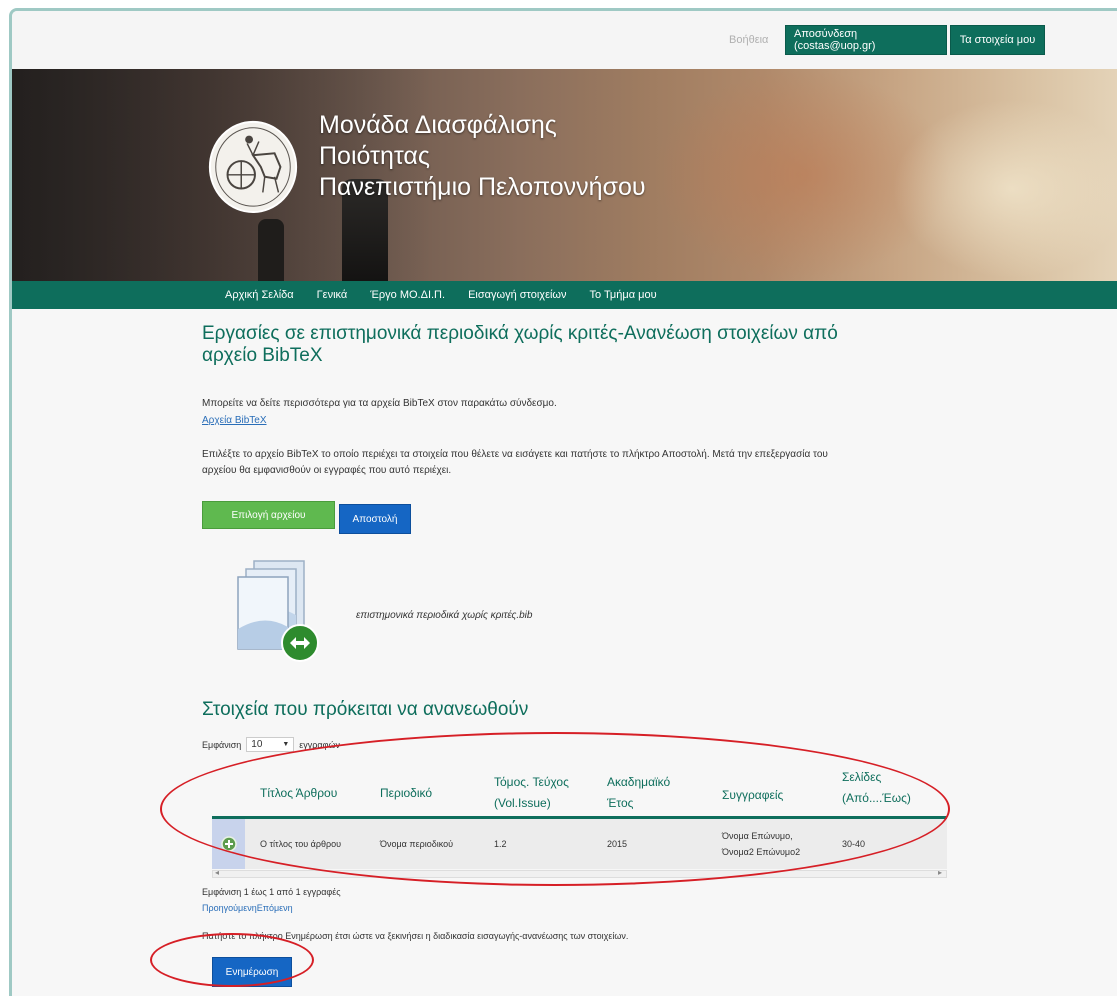 This screenshot has height=996, width=1117. What do you see at coordinates (268, 515) in the screenshot?
I see `choose-file-button: Επιλογή αρχείου` at bounding box center [268, 515].